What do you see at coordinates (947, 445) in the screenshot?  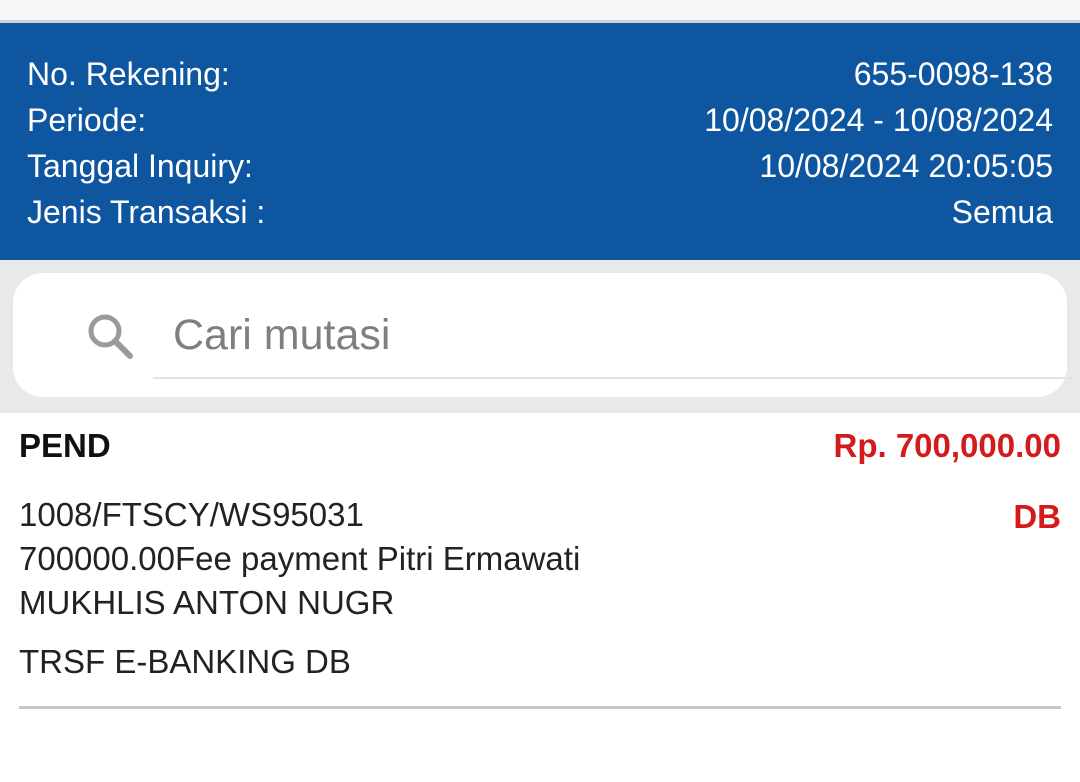 I see `transaction-amount: Rp. 700,000.00` at bounding box center [947, 445].